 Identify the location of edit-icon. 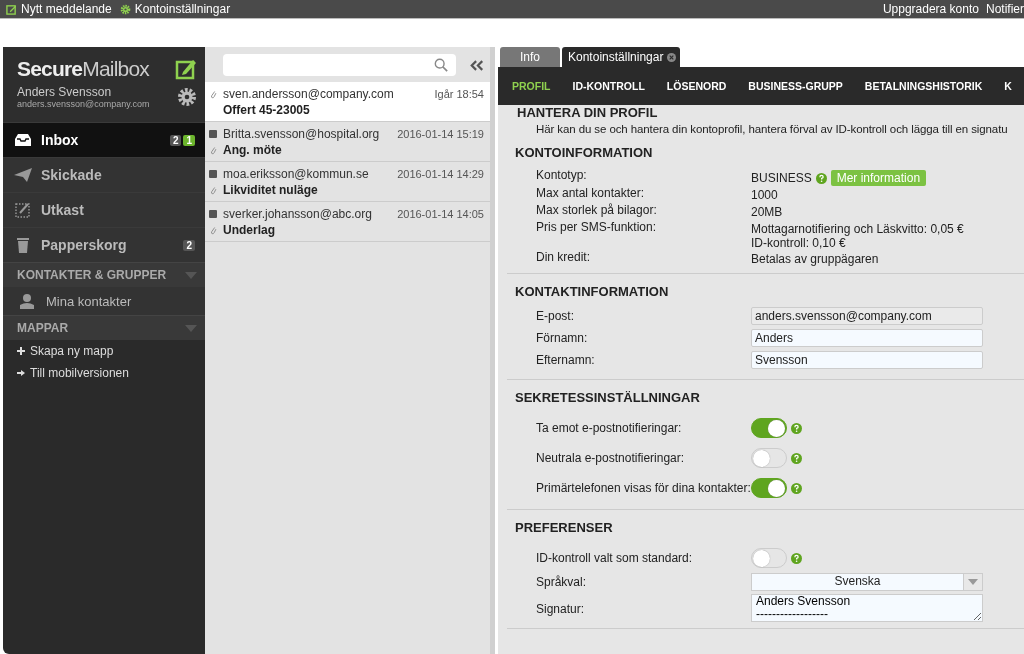
(11, 9).